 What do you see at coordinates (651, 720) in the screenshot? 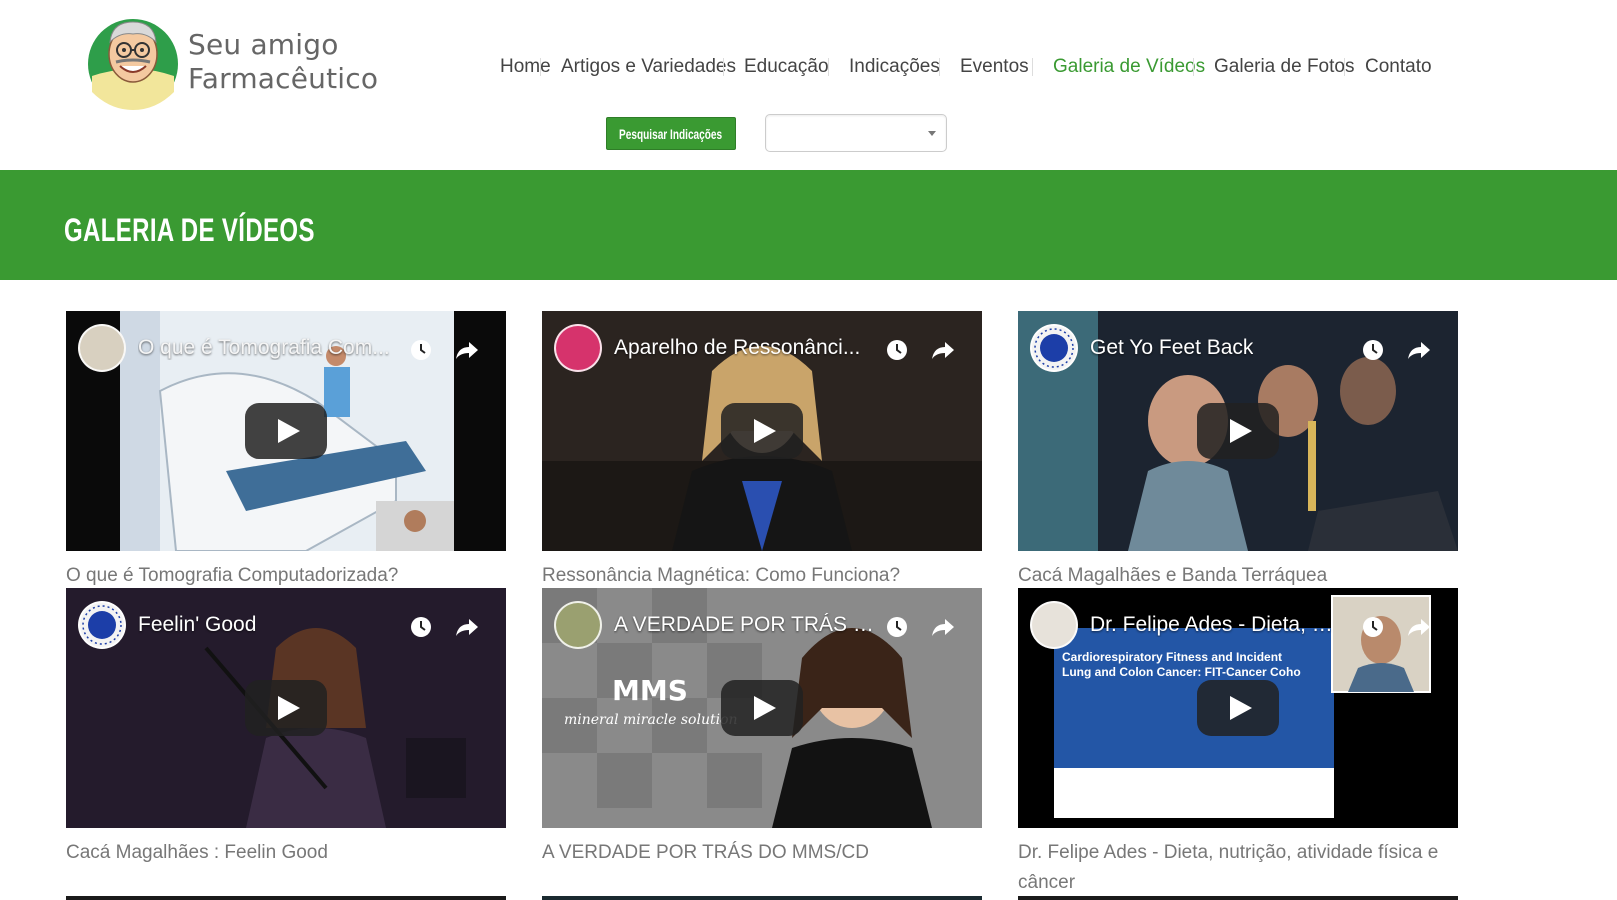
I see `thumbnail-subline: mineral miracle solution` at bounding box center [651, 720].